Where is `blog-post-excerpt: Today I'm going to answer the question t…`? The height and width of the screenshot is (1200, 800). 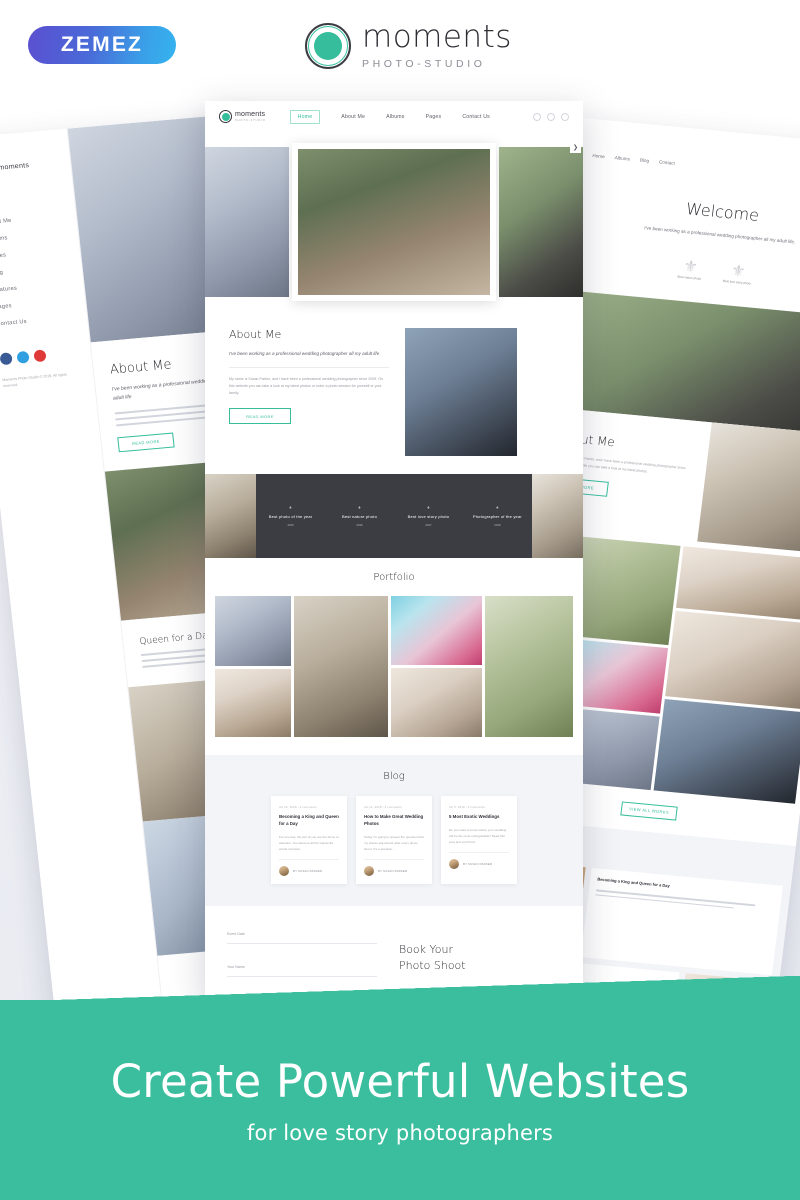
blog-post-excerpt: Today I'm going to answer the question t… is located at coordinates (394, 842).